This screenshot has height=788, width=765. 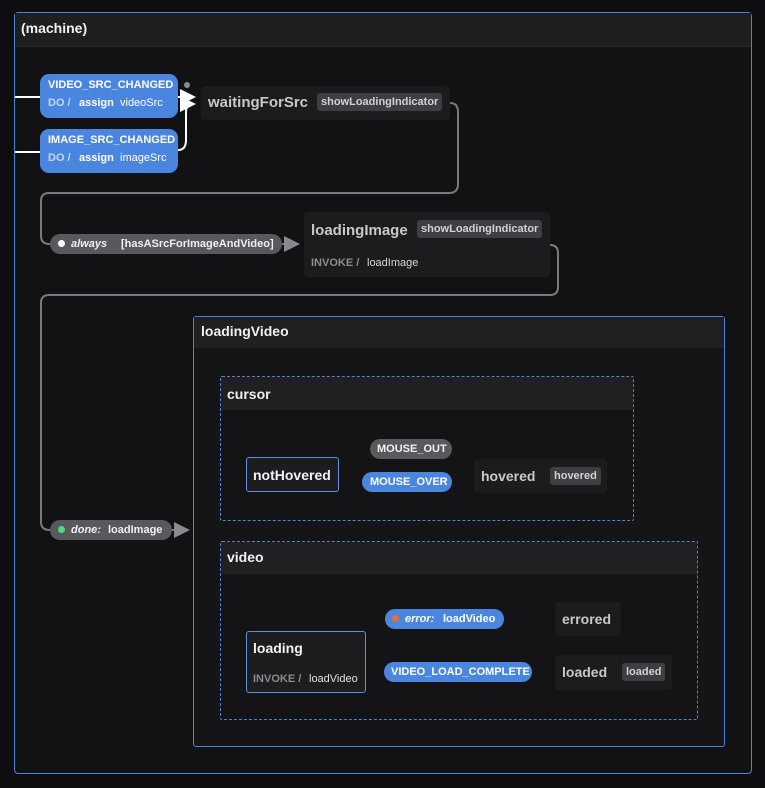 What do you see at coordinates (585, 672) in the screenshot?
I see `loaded-title: loaded` at bounding box center [585, 672].